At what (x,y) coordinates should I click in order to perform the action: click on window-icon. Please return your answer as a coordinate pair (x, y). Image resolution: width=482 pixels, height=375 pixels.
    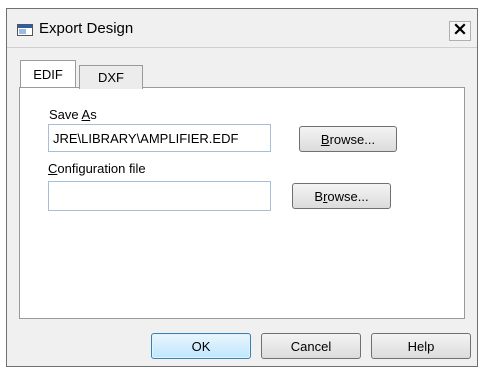
    Looking at the image, I should click on (25, 29).